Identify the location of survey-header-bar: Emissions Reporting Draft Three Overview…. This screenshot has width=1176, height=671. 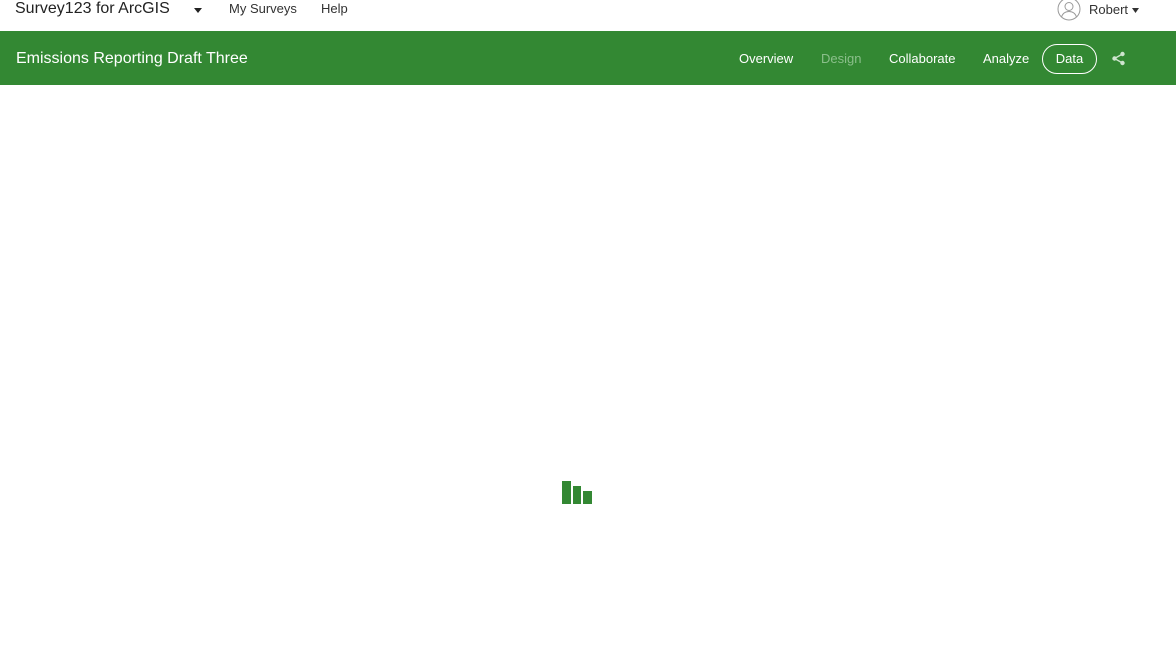
(588, 58).